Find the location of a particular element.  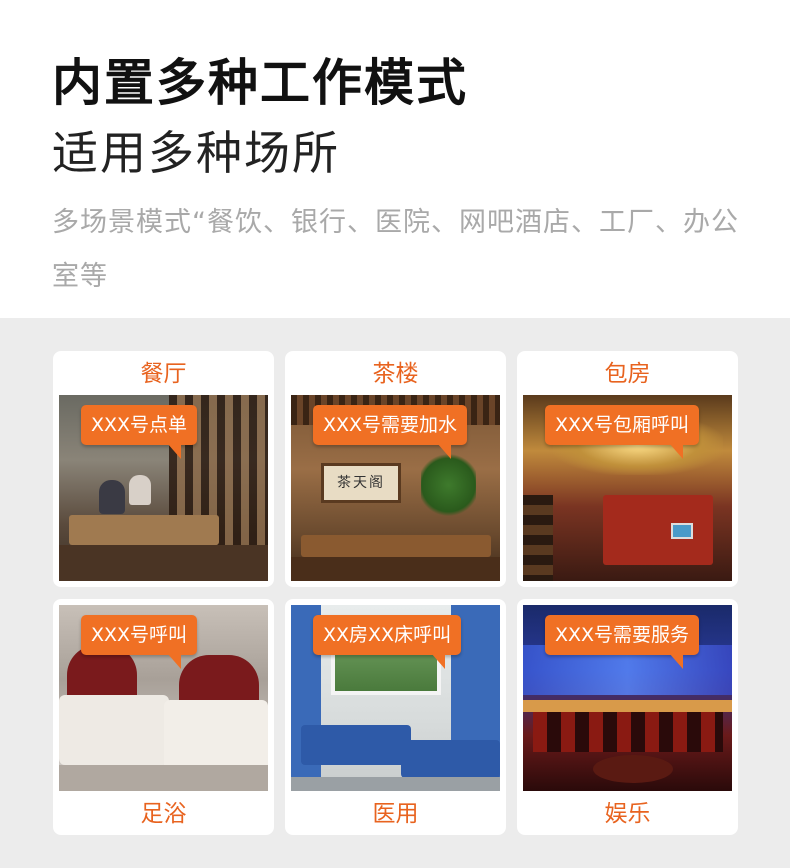

scene-label: 娱乐 is located at coordinates (627, 814).